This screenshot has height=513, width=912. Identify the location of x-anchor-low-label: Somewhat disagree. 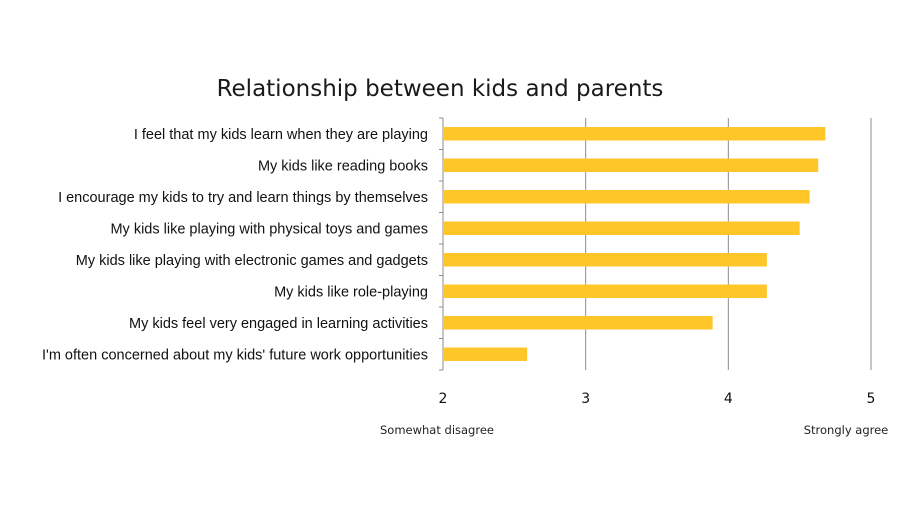
(437, 430).